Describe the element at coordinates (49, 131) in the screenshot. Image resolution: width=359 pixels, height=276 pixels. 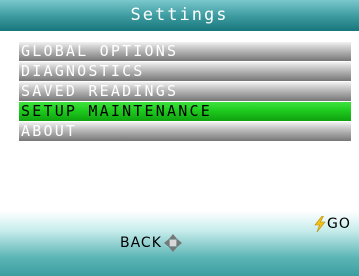
I see `menu-item-label: ABOUT` at that location.